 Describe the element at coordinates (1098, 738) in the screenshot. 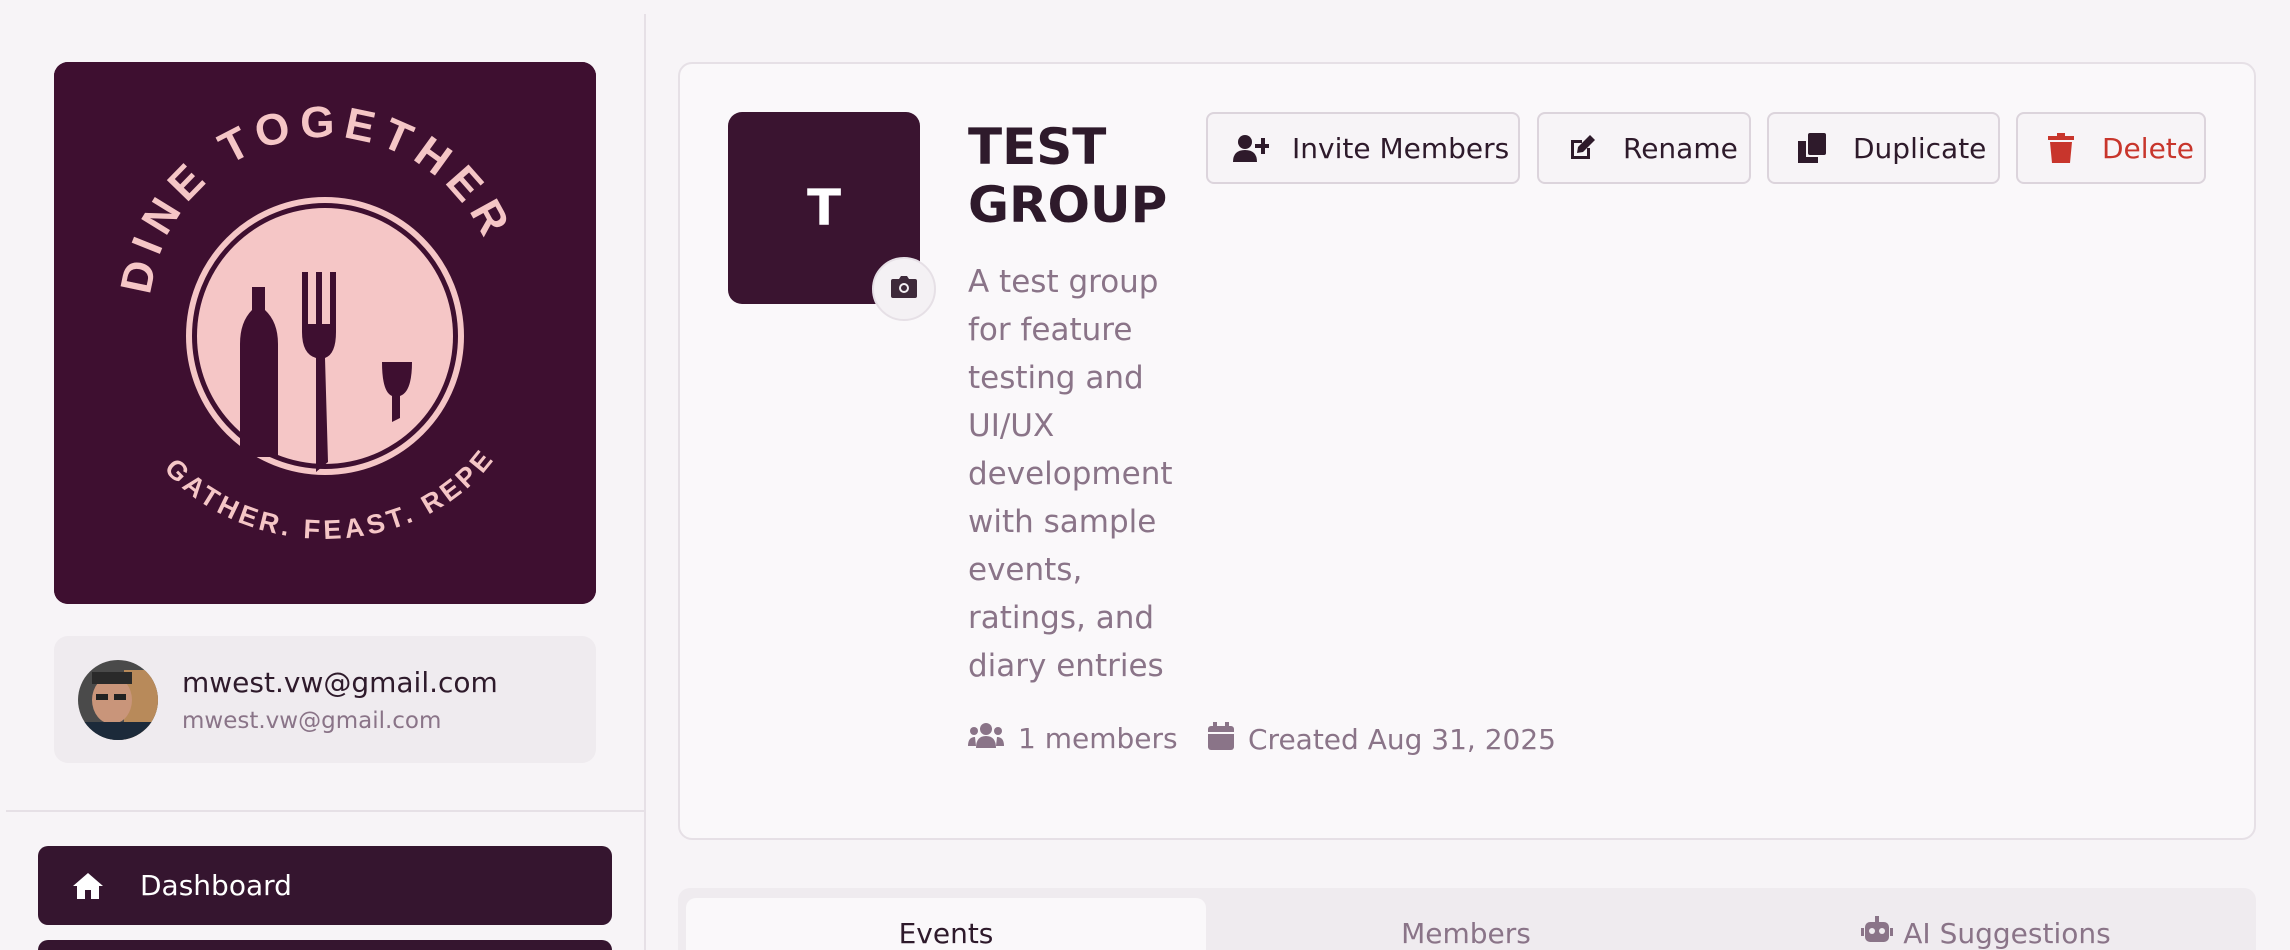

I see `members-text: 1 members` at that location.